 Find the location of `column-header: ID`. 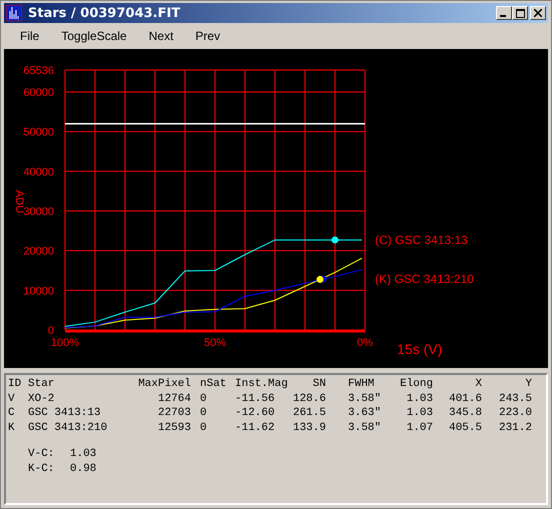

column-header: ID is located at coordinates (15, 384).